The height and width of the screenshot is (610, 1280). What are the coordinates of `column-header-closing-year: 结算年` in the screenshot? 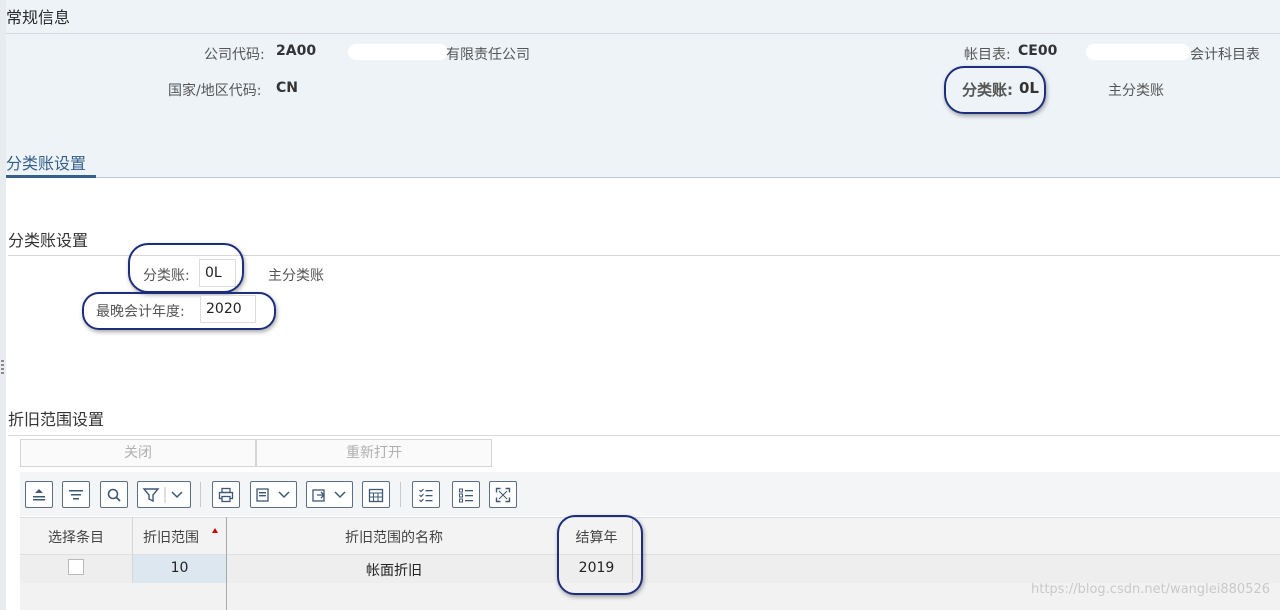 It's located at (596, 537).